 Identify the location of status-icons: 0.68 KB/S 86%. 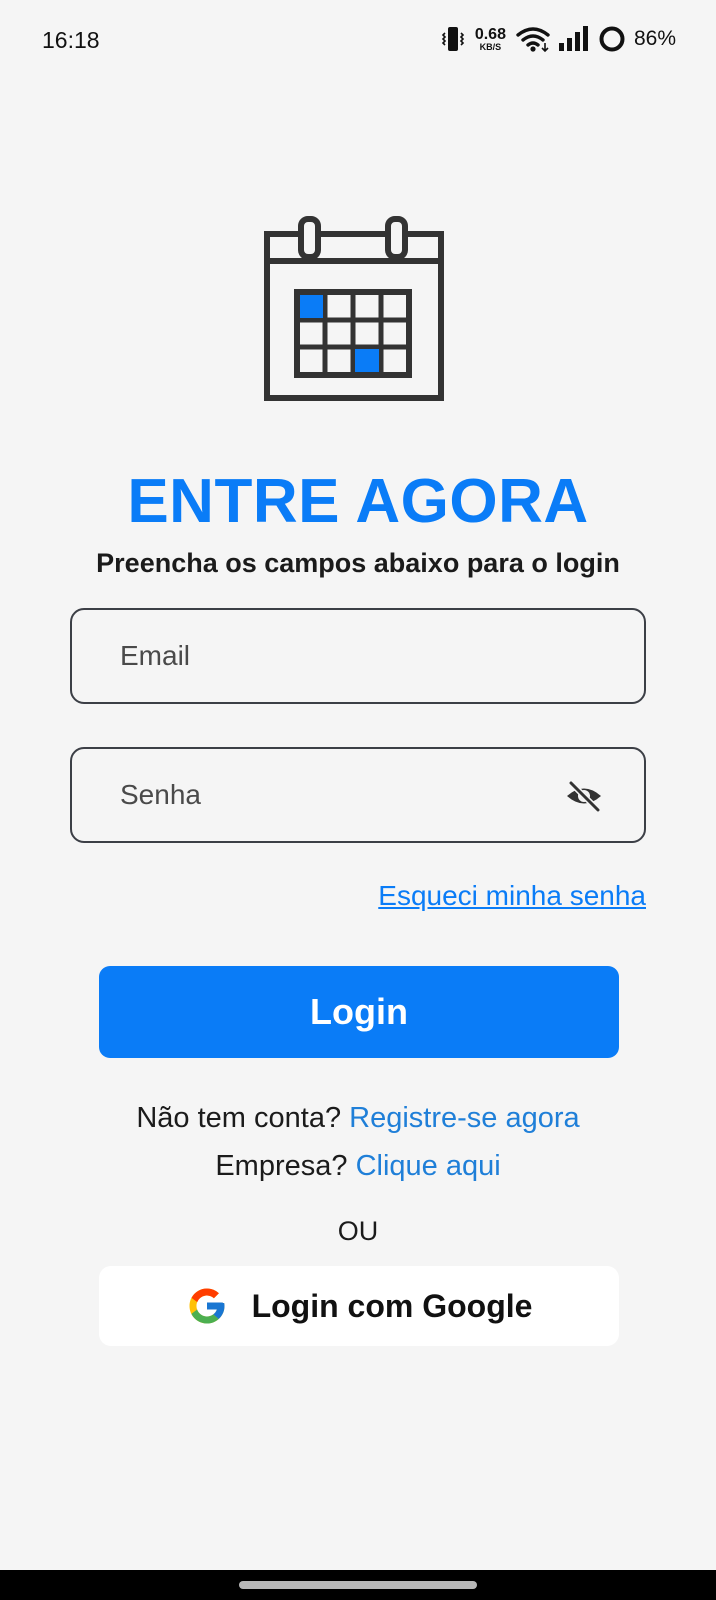
(558, 39).